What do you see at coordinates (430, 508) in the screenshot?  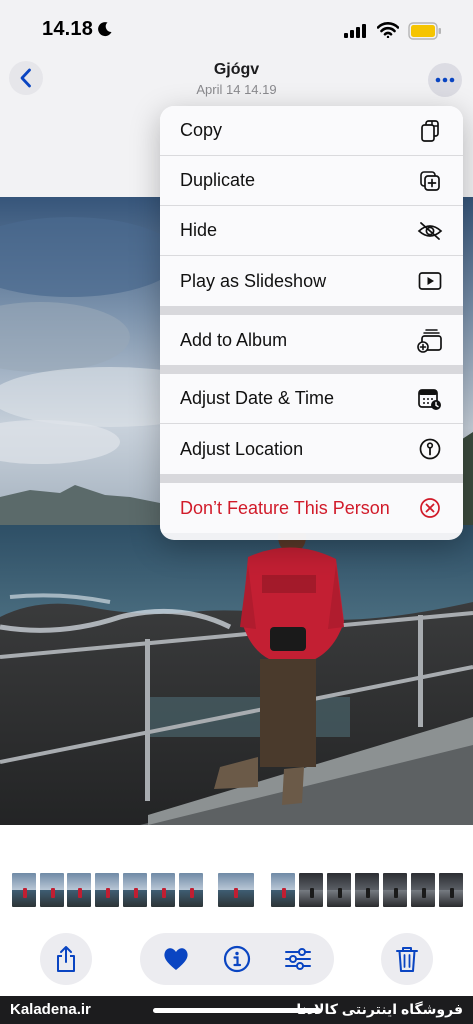 I see `x-circle-icon` at bounding box center [430, 508].